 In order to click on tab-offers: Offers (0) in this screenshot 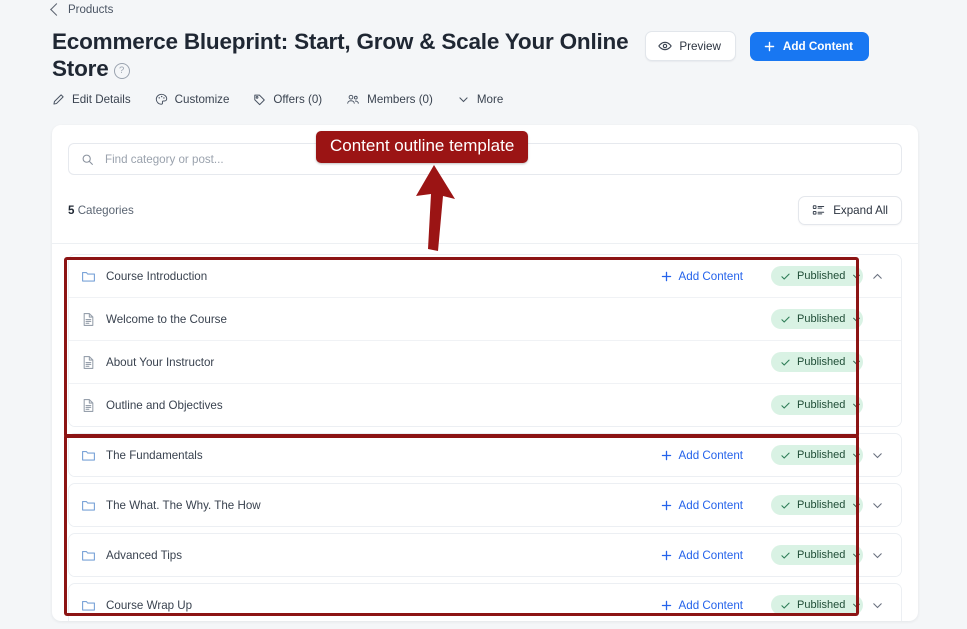, I will do `click(287, 99)`.